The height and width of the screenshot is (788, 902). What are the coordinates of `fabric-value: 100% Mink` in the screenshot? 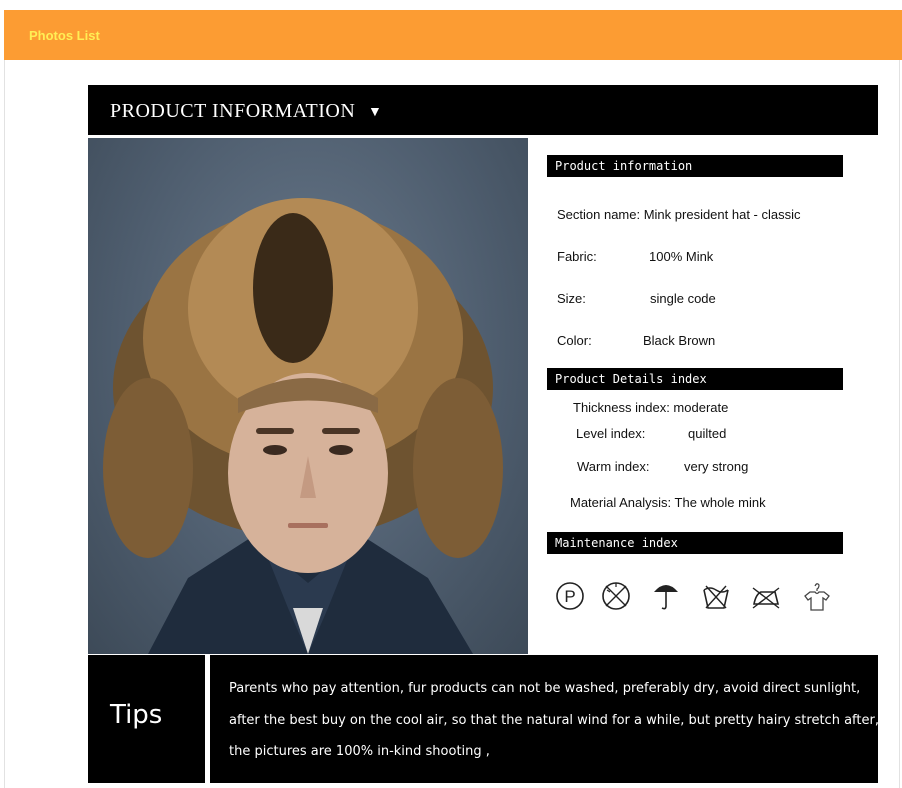 It's located at (681, 256).